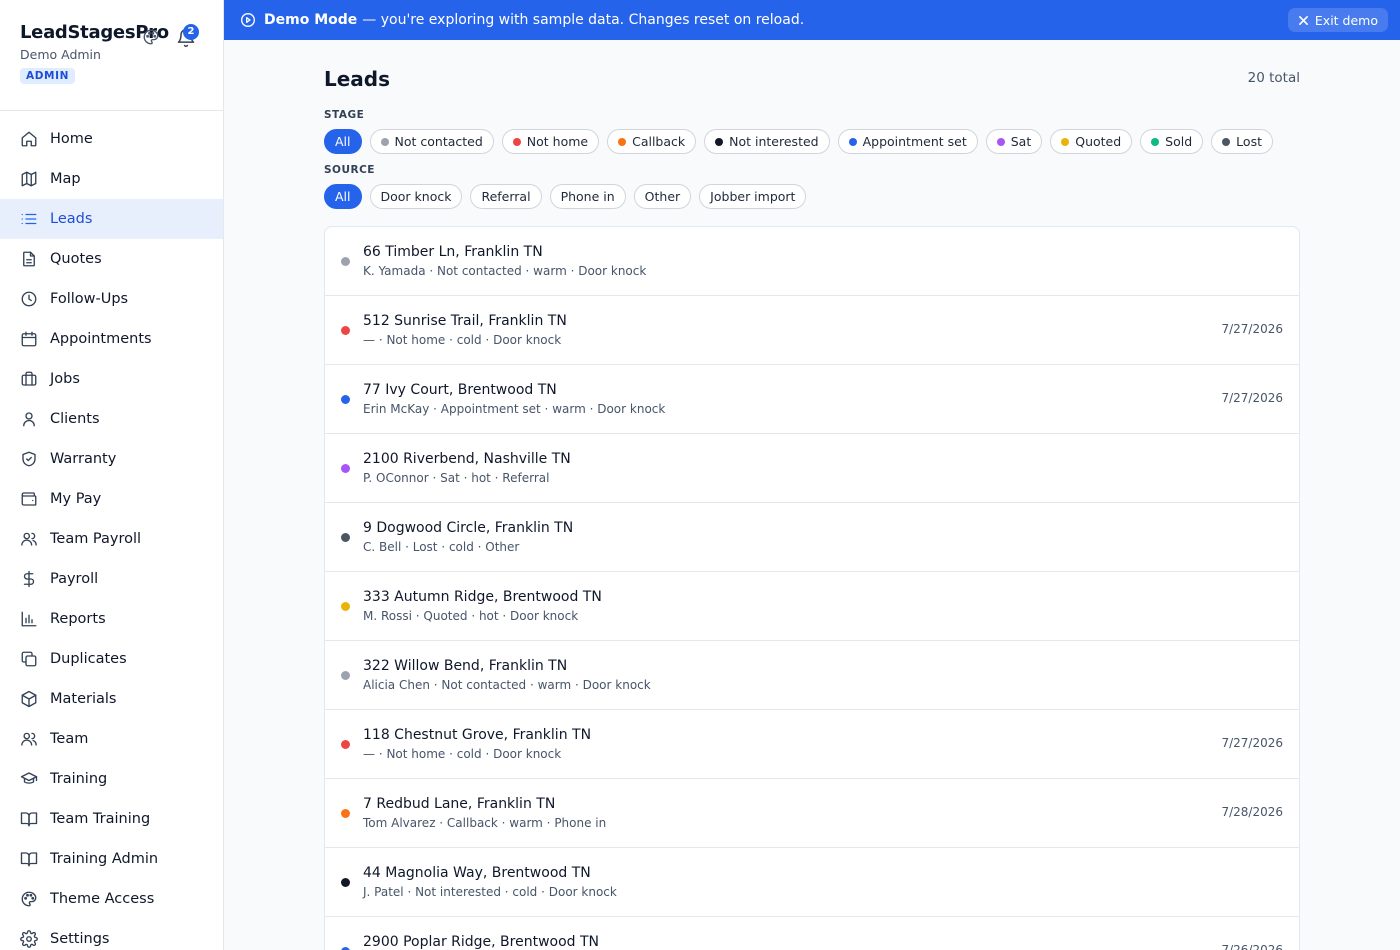 The height and width of the screenshot is (950, 1400). Describe the element at coordinates (1337, 20) in the screenshot. I see `exit-demo-button: Exit demo` at that location.